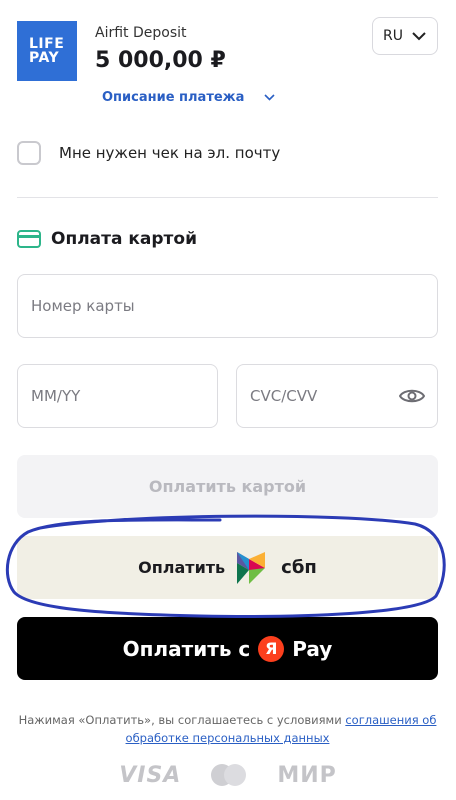 This screenshot has height=800, width=456. What do you see at coordinates (56, 396) in the screenshot?
I see `expiry-placeholder: MM/YY` at bounding box center [56, 396].